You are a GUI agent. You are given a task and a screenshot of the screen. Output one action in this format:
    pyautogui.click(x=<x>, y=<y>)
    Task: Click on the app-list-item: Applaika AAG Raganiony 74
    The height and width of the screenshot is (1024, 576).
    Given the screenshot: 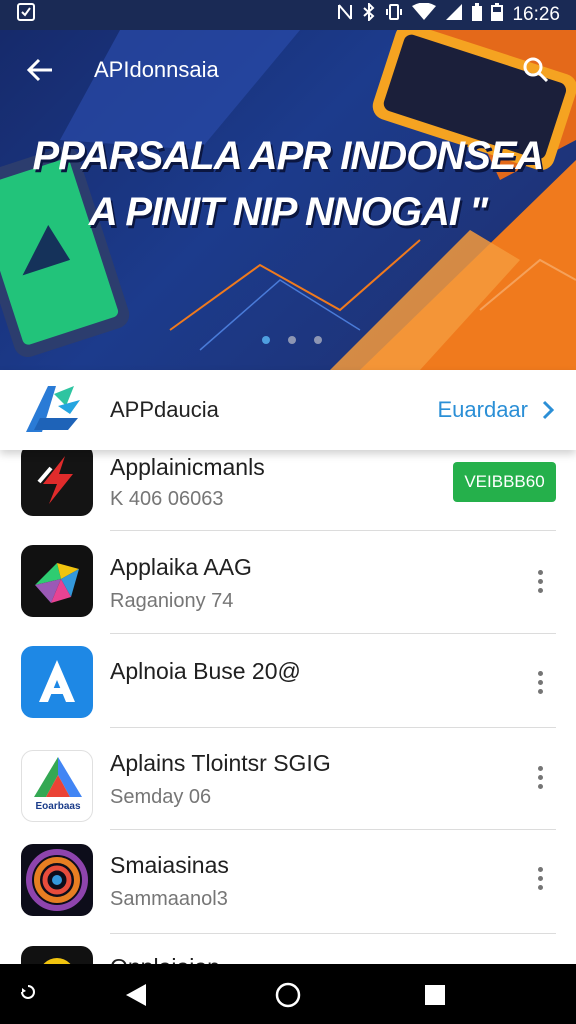 What is the action you would take?
    pyautogui.click(x=288, y=583)
    